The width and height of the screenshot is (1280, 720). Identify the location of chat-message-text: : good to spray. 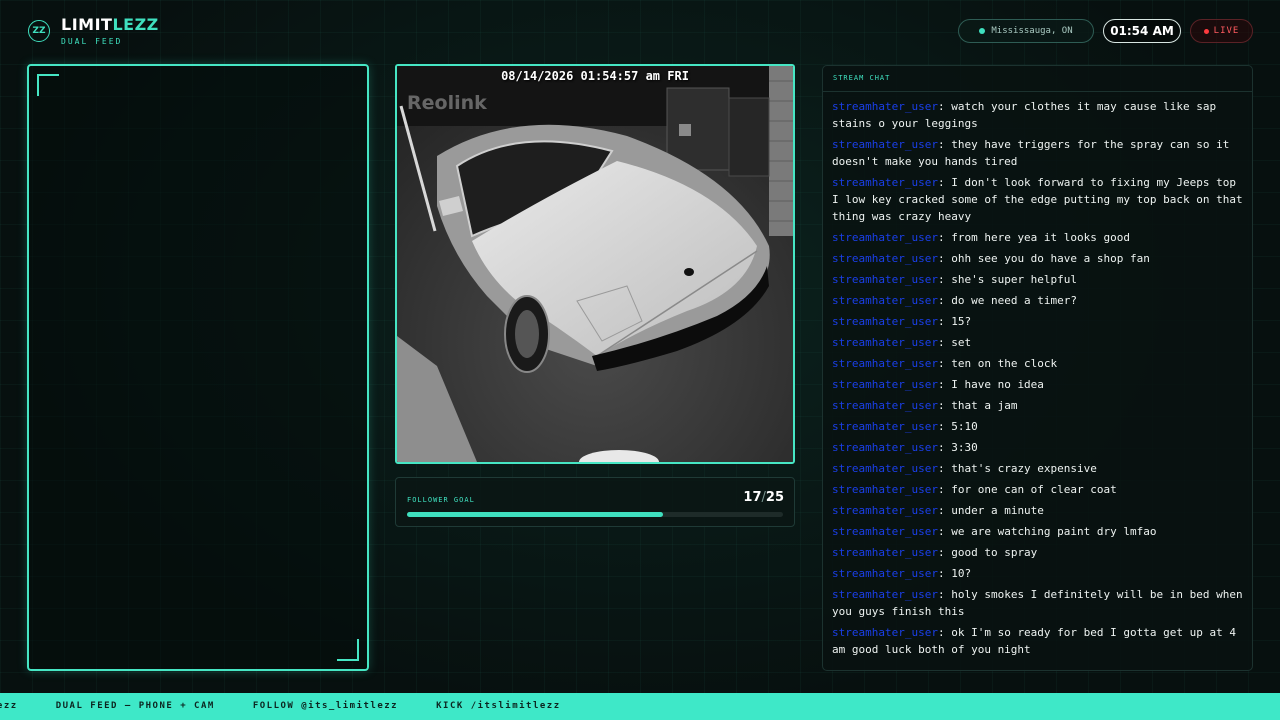
(987, 552).